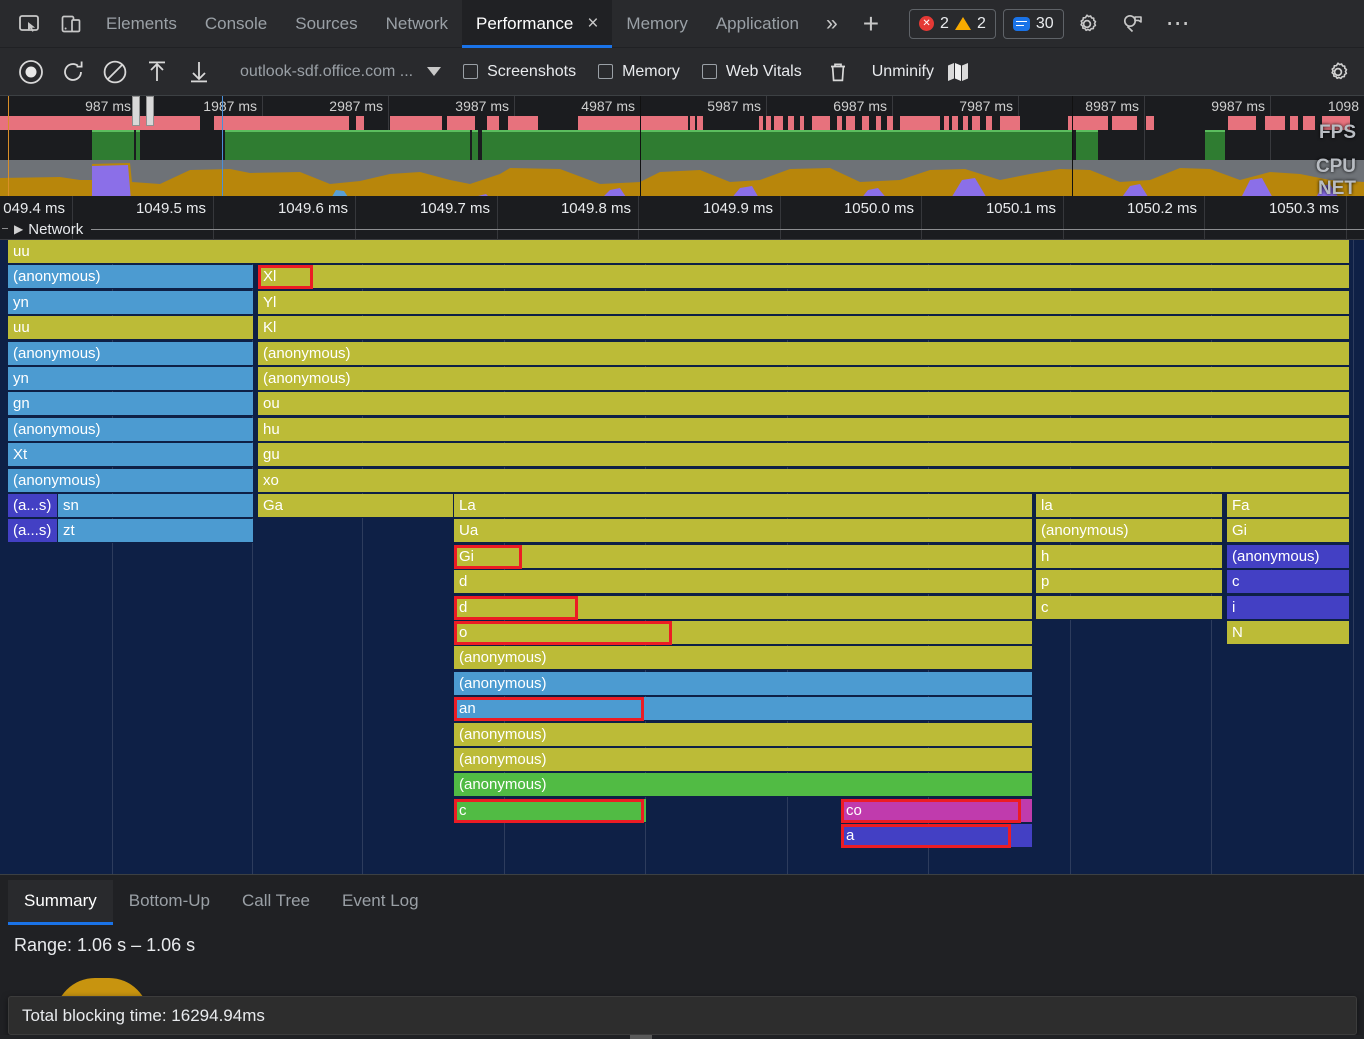 The width and height of the screenshot is (1364, 1039). I want to click on tab-call-tree: Call Tree, so click(276, 901).